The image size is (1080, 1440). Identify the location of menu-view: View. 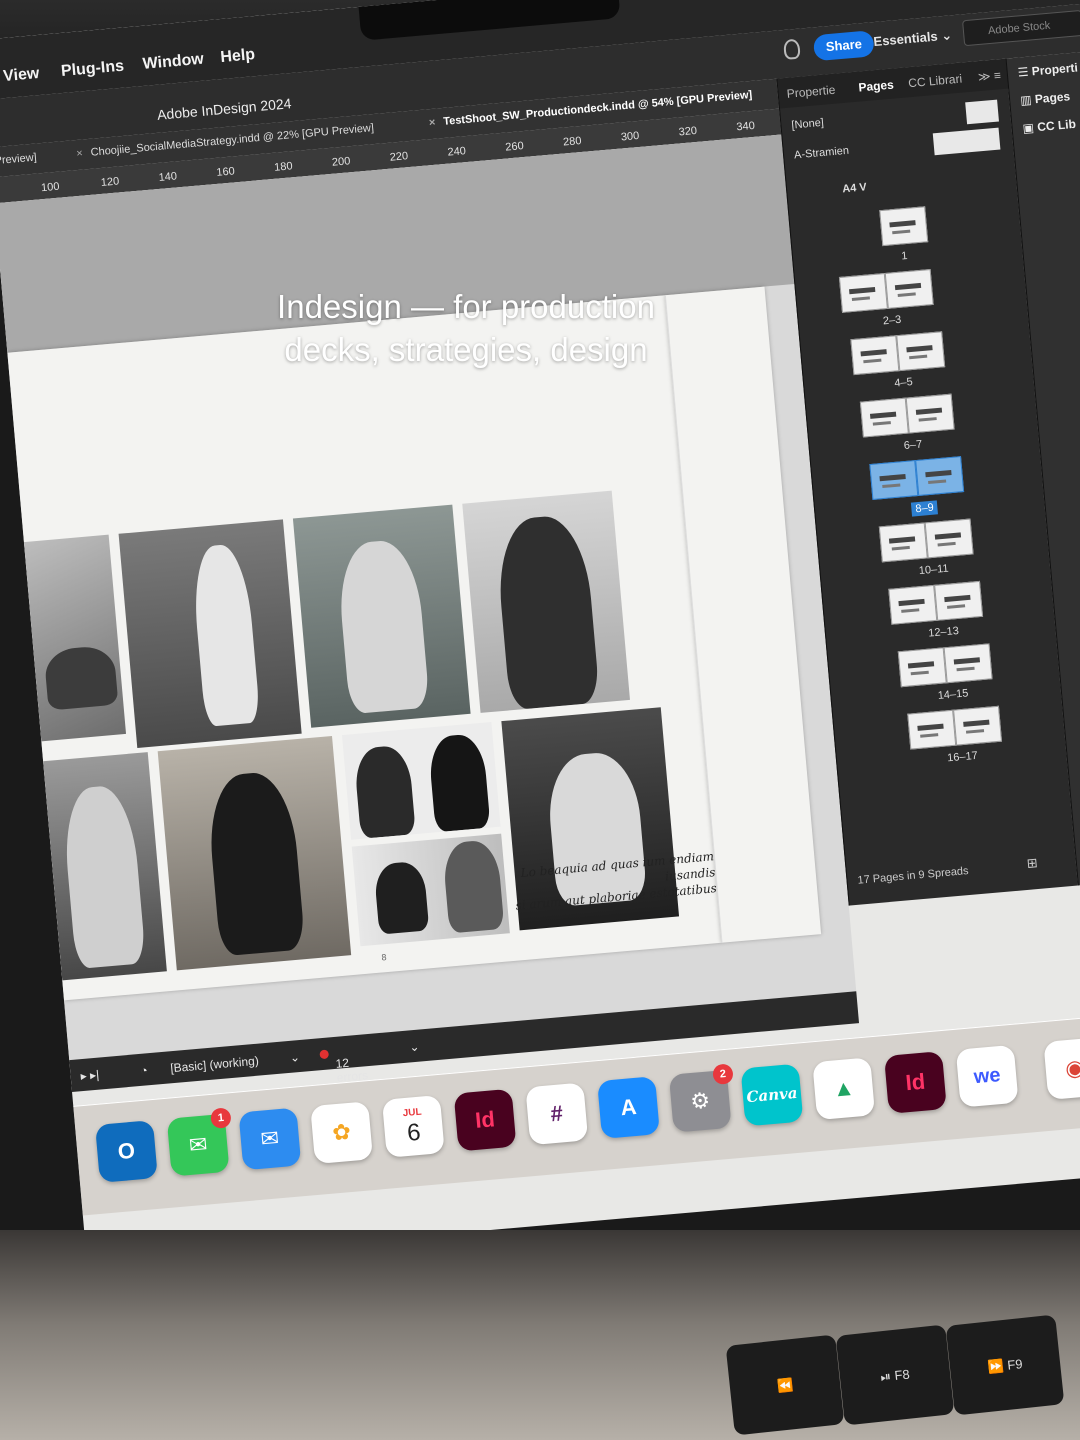
(22, 75).